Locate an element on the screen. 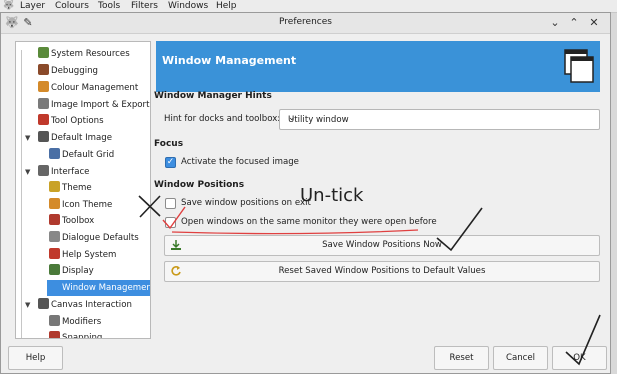 Image resolution: width=617 pixels, height=374 pixels. tree-item-theme: Theme is located at coordinates (70, 188).